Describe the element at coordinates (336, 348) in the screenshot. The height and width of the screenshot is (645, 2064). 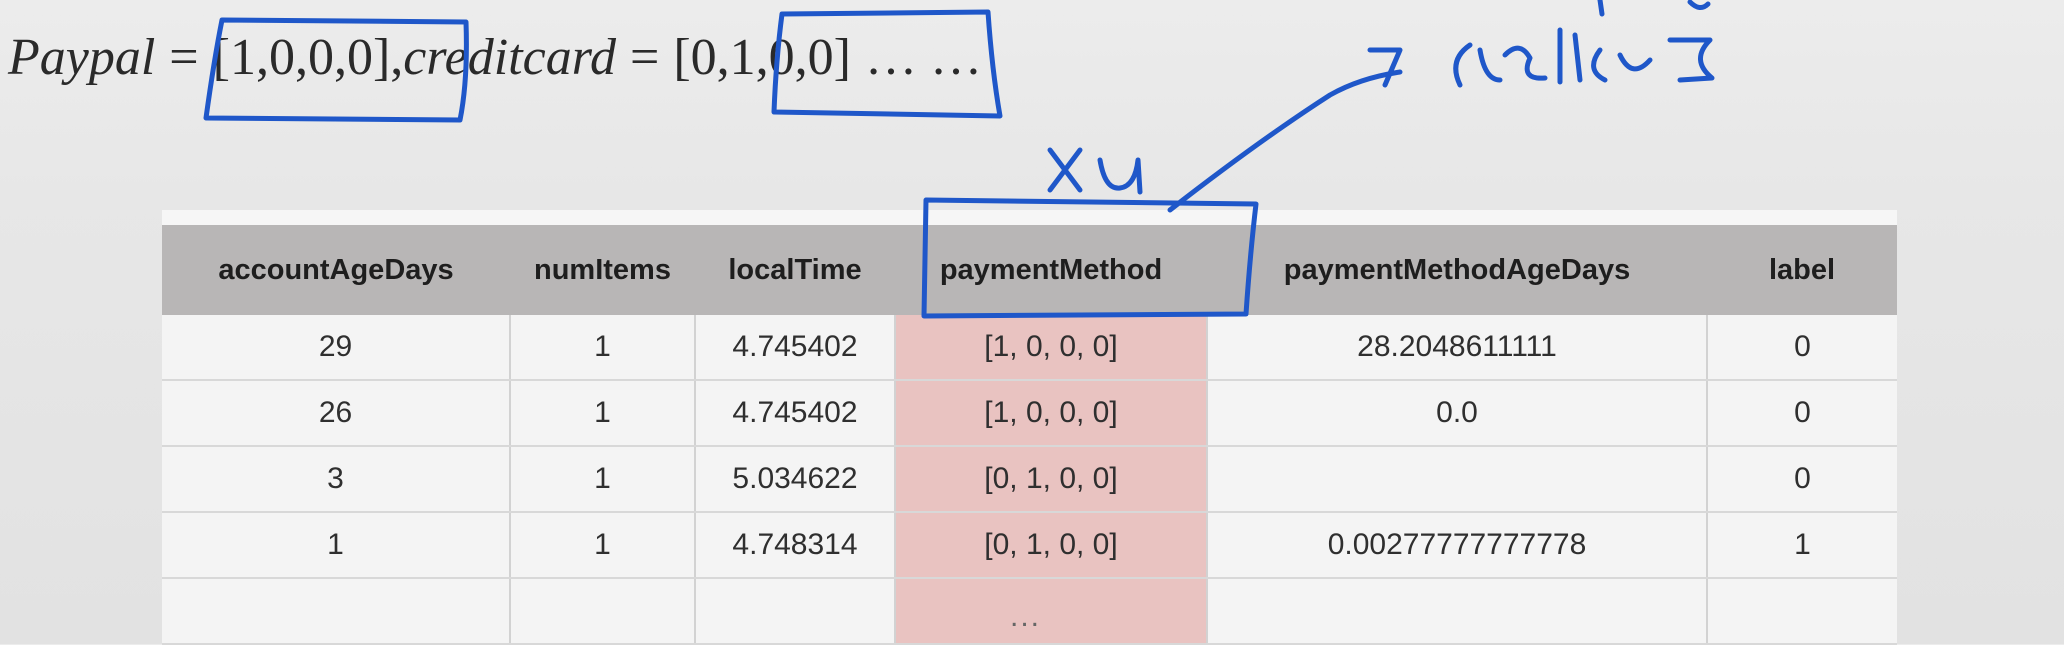
I see `cell: 29` at that location.